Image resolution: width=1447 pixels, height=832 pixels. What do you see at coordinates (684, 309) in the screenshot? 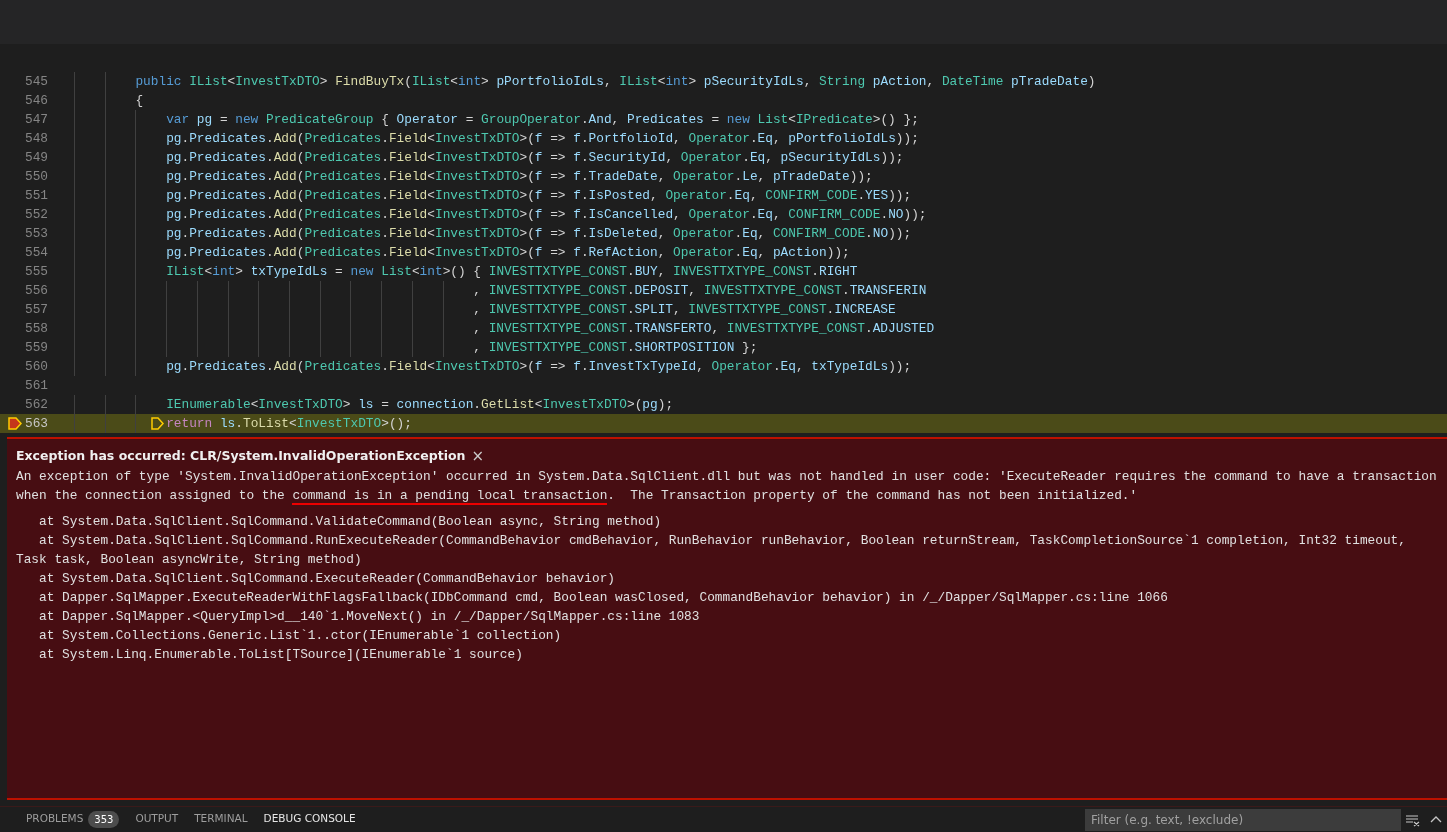
I see `code-line: , INVESTTXTYPE_CONST.SPLIT, INVESTTXTYPE_CONST.INCREASE` at bounding box center [684, 309].